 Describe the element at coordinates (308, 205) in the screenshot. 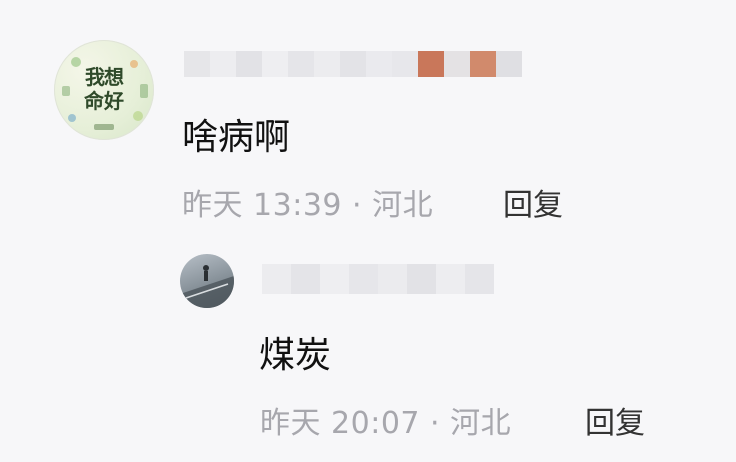

I see `comment-meta: 昨天 13:39 · 河北` at that location.